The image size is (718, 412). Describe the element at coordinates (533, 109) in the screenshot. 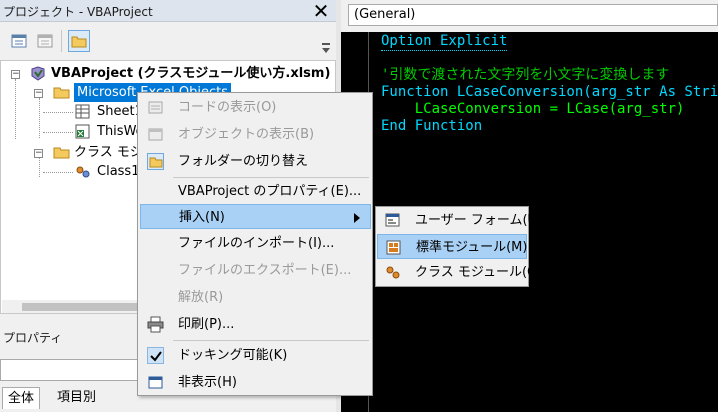

I see `code-line: LCaseConversion = LCase(arg_str)` at that location.